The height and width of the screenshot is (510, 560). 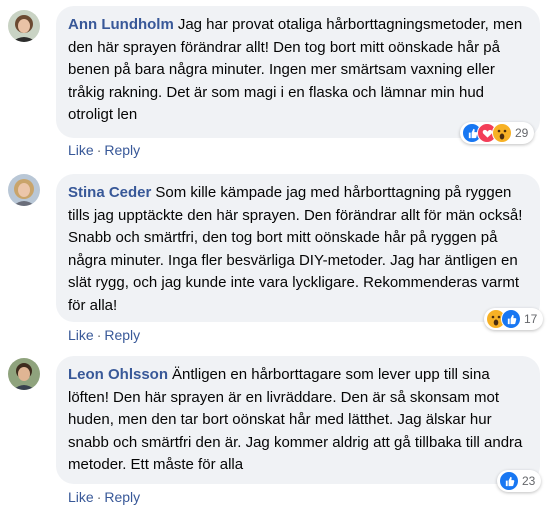 What do you see at coordinates (121, 24) in the screenshot?
I see `comment-author: Ann Lundholm` at bounding box center [121, 24].